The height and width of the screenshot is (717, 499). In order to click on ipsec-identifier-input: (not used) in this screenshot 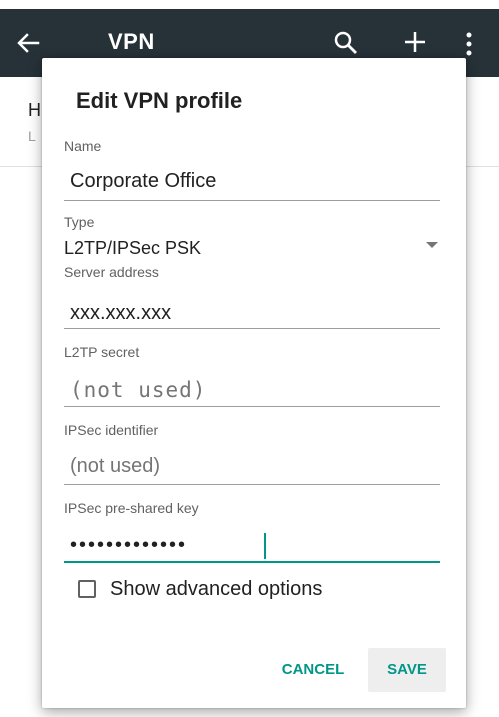, I will do `click(115, 466)`.